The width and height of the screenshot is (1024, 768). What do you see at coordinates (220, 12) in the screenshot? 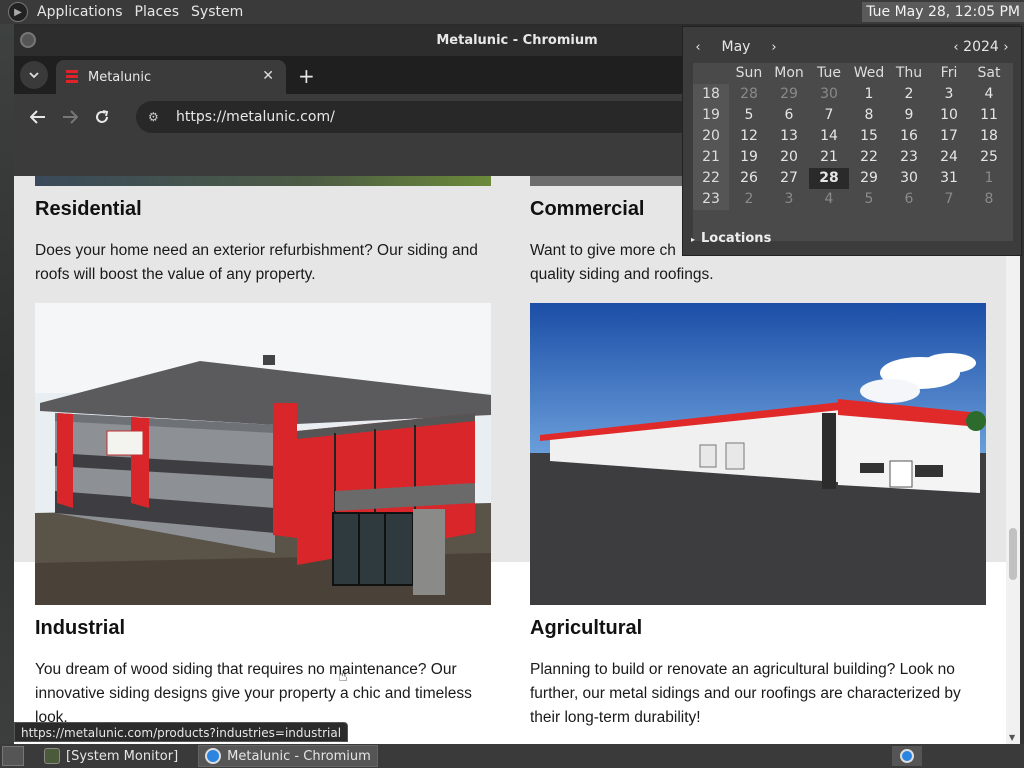
I see `system-menu: System` at bounding box center [220, 12].